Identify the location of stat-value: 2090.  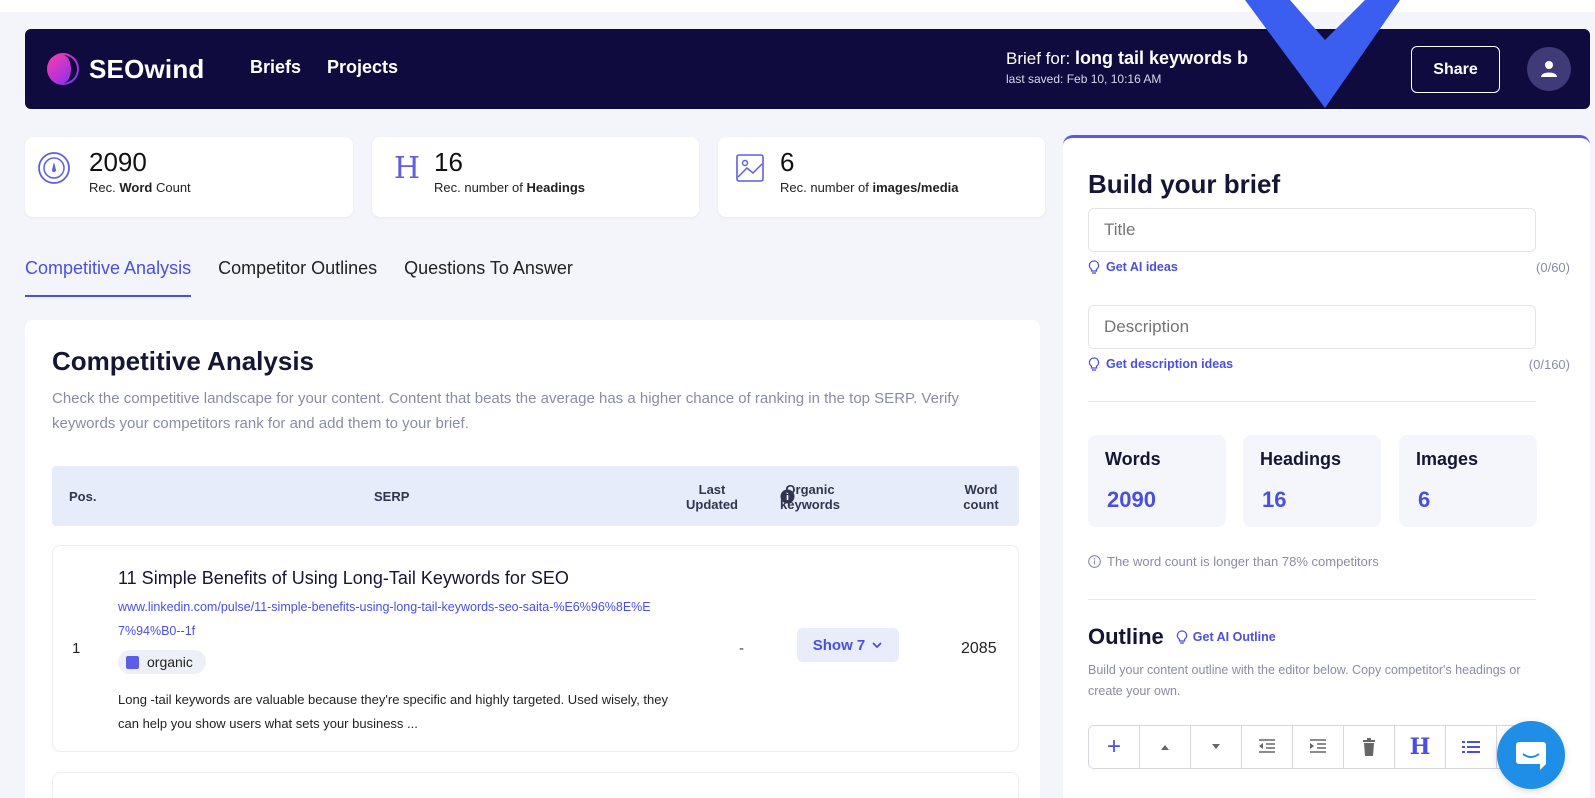
(118, 162).